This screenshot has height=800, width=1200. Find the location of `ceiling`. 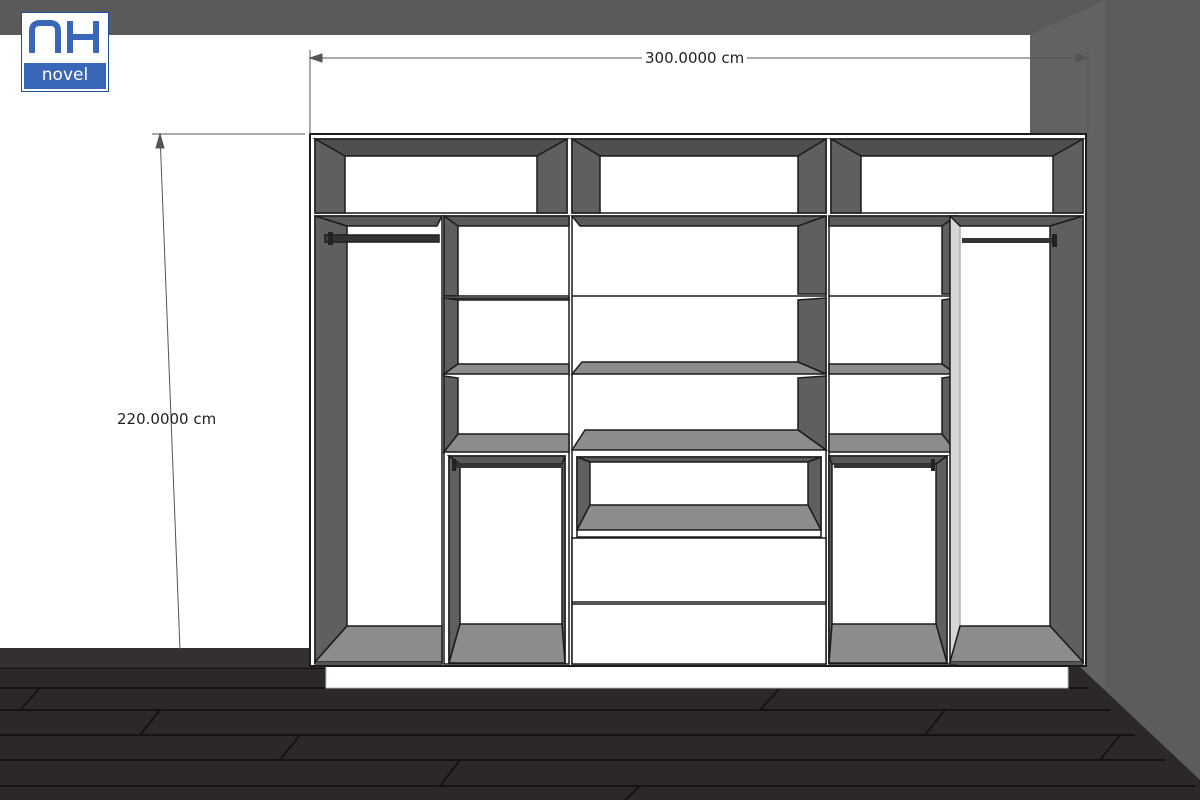

ceiling is located at coordinates (600, 17).